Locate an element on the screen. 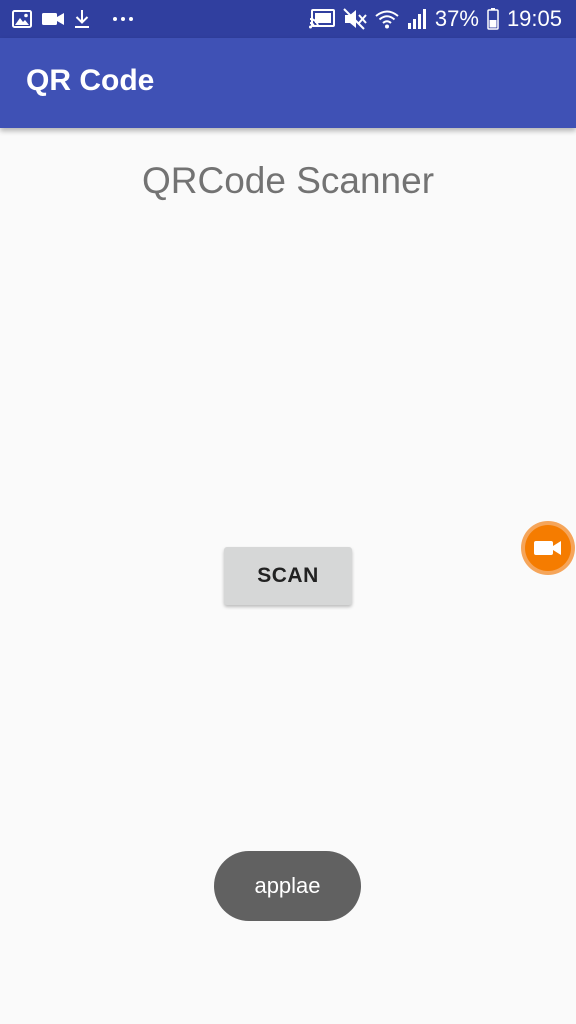 The width and height of the screenshot is (576, 1024). mute-icon is located at coordinates (355, 19).